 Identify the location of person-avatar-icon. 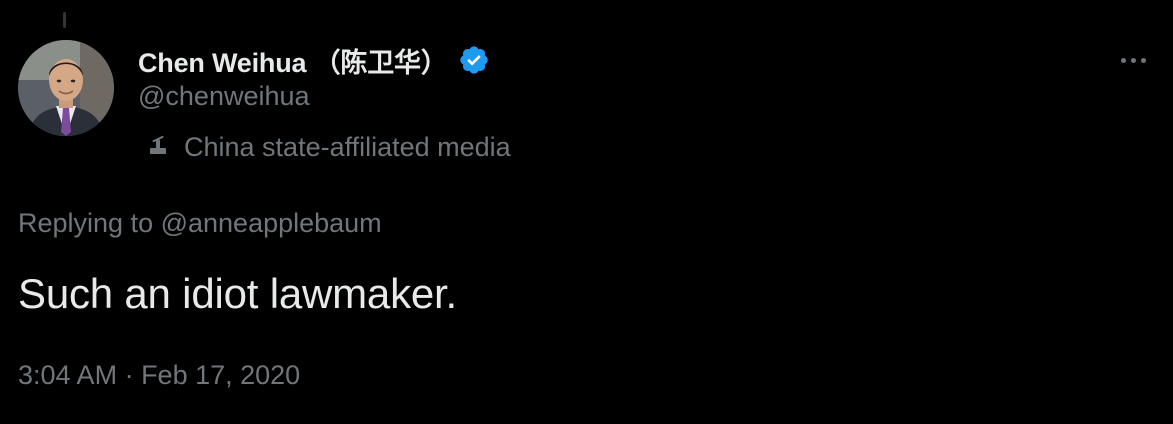
(66, 88).